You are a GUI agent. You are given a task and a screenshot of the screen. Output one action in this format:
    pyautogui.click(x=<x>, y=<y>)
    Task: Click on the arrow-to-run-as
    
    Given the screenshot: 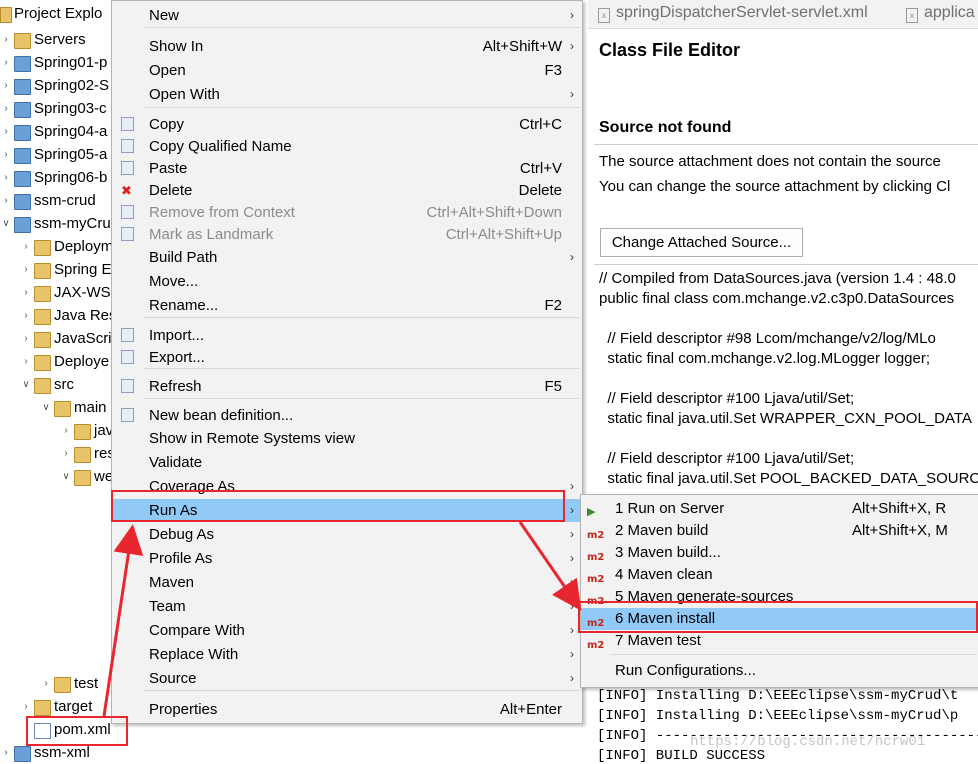 What is the action you would take?
    pyautogui.click(x=123, y=620)
    